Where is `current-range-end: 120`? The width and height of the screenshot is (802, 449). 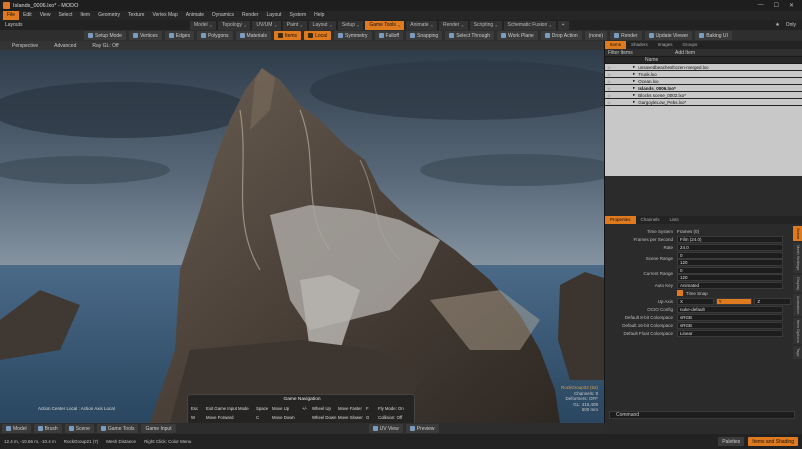
current-range-end: 120 is located at coordinates (730, 277).